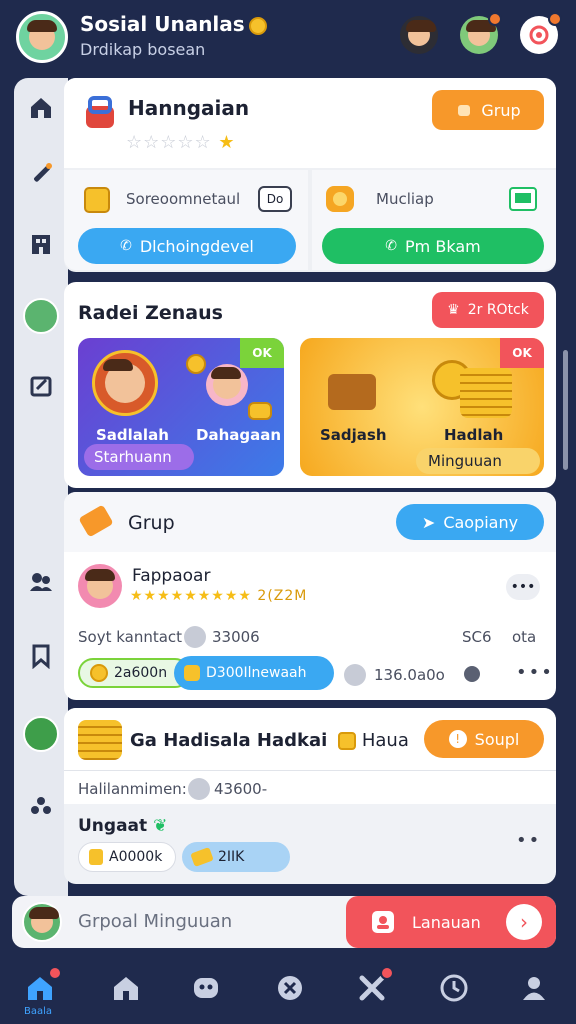  What do you see at coordinates (236, 637) in the screenshot?
I see `stat-value: 33006` at bounding box center [236, 637].